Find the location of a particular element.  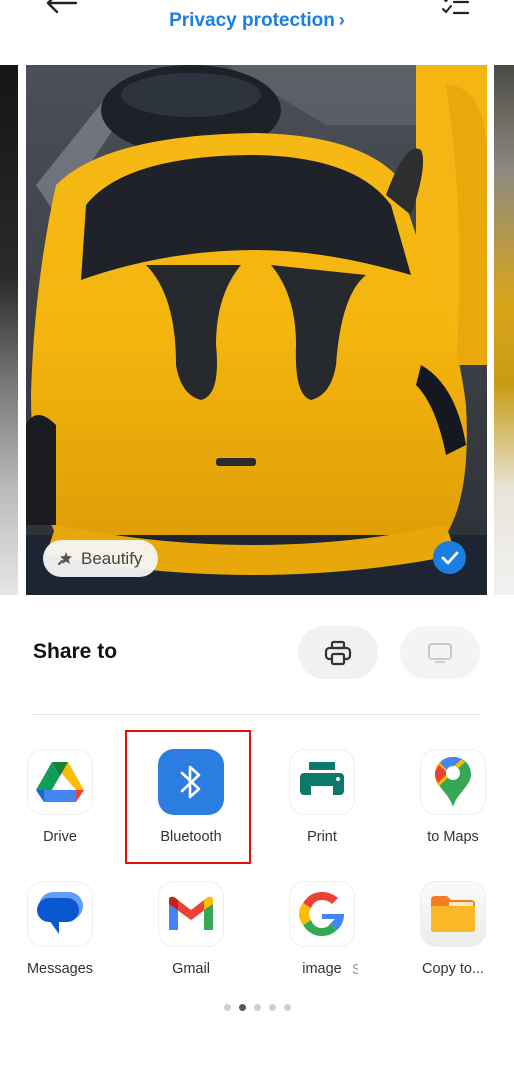

share-app-print: Print is located at coordinates (322, 797).